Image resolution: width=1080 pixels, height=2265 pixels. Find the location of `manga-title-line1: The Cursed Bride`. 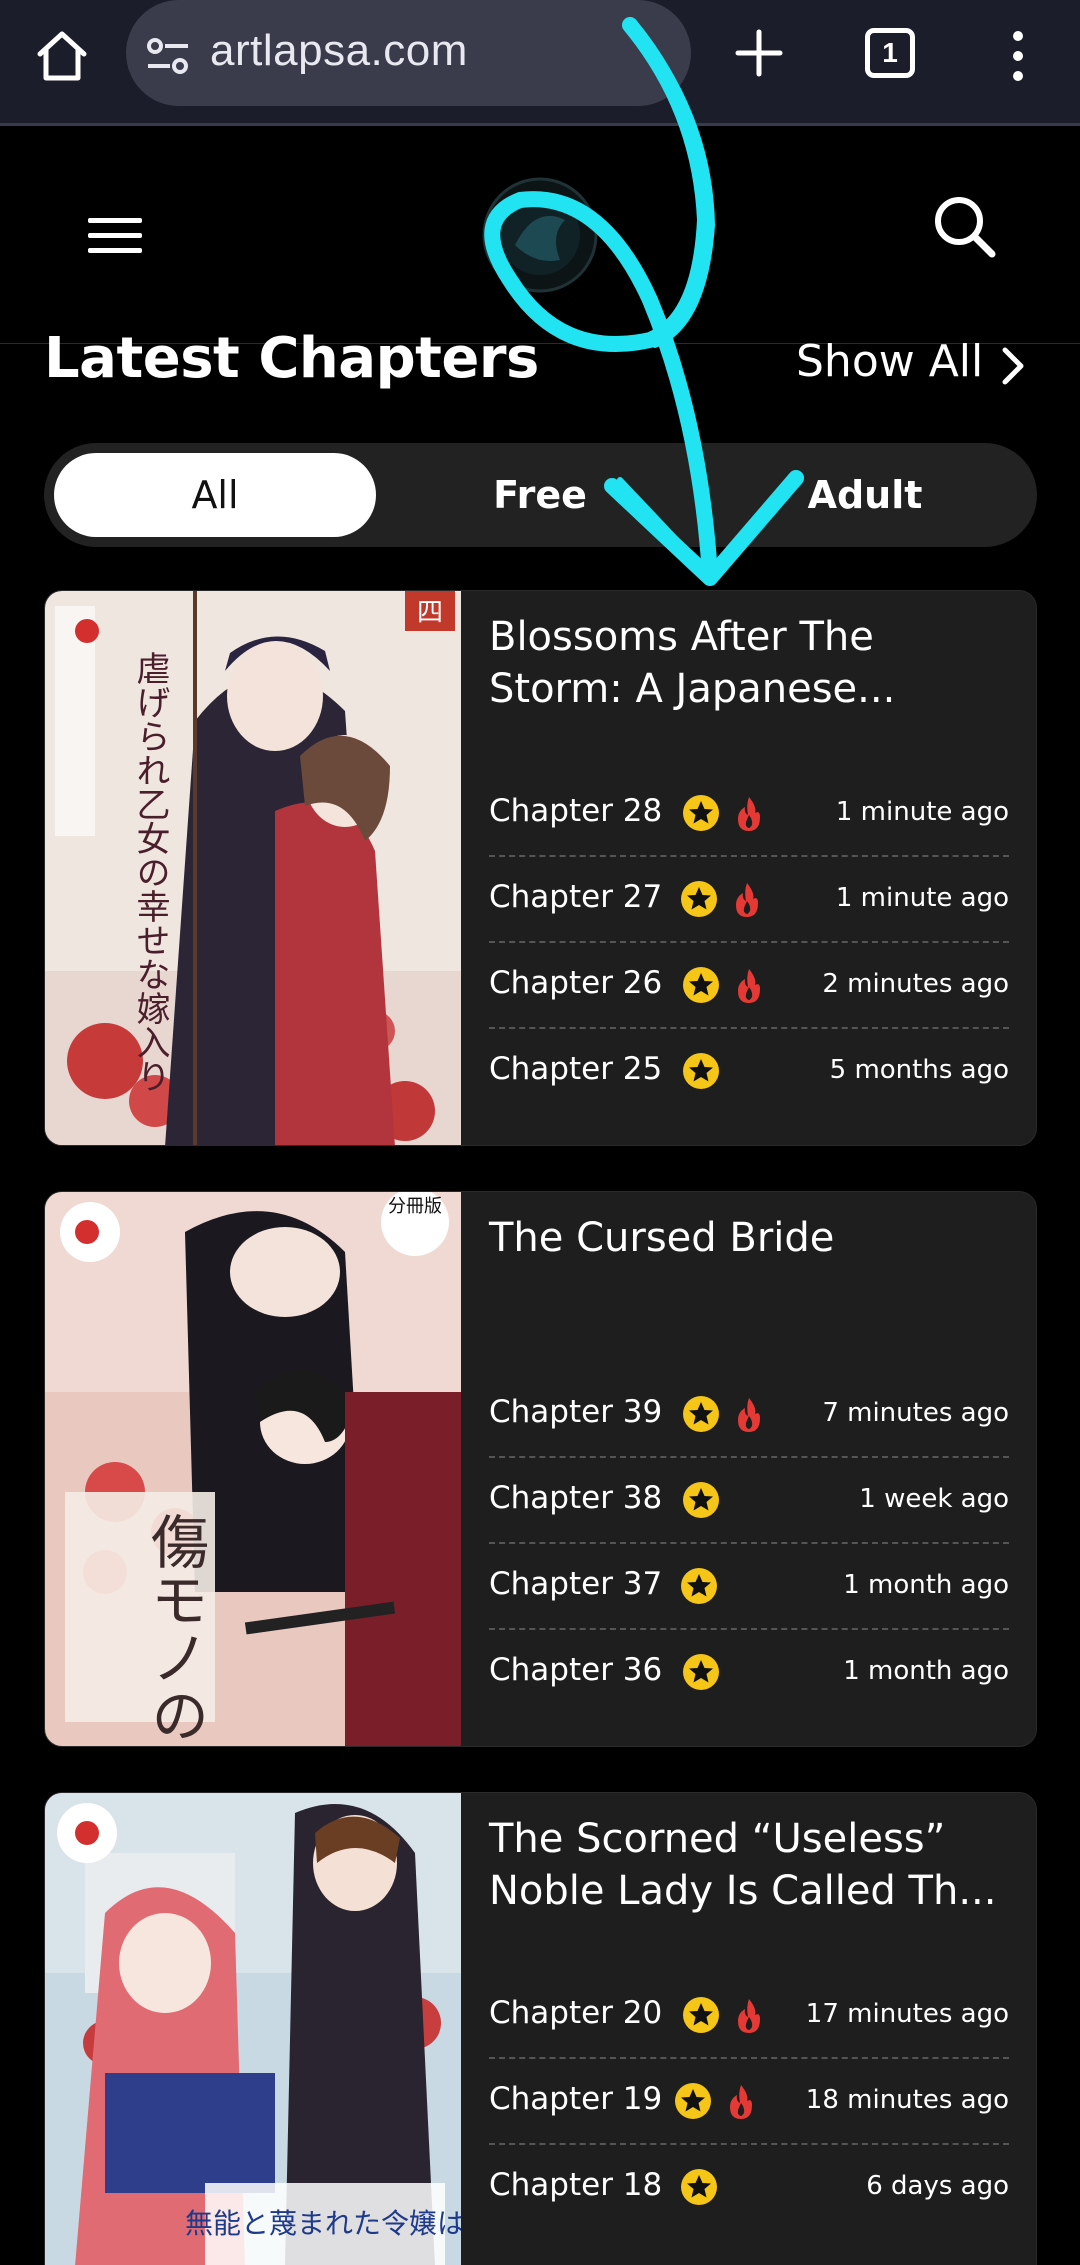

manga-title-line1: The Cursed Bride is located at coordinates (749, 1238).